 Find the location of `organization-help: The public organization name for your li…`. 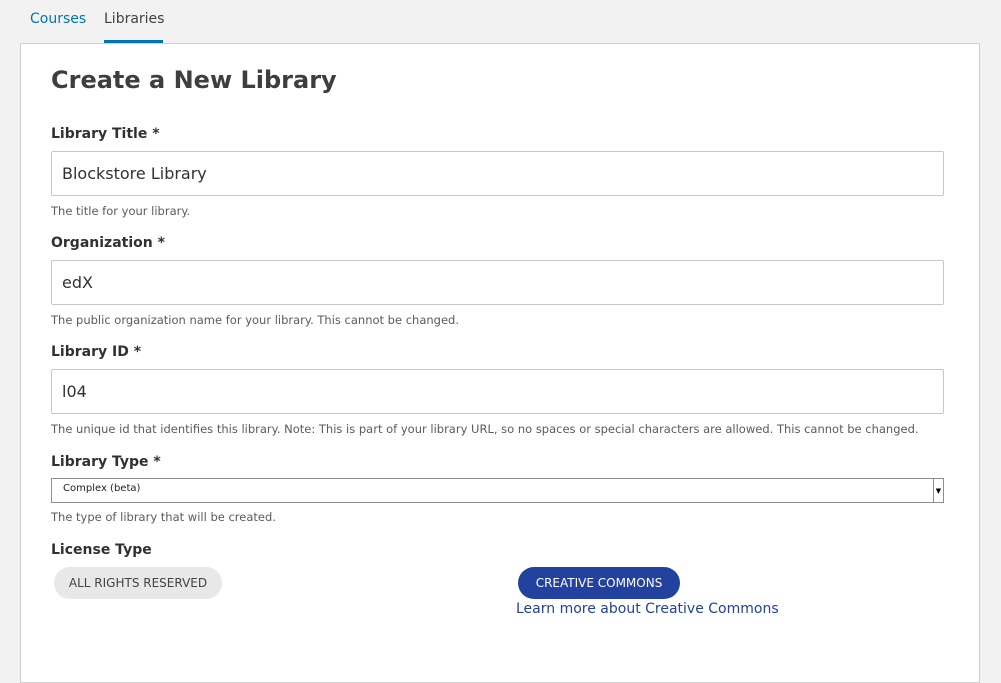

organization-help: The public organization name for your li… is located at coordinates (255, 320).